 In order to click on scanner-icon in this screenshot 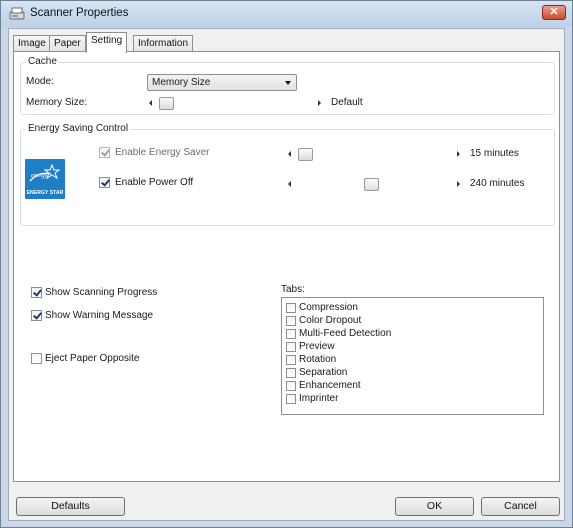, I will do `click(17, 13)`.